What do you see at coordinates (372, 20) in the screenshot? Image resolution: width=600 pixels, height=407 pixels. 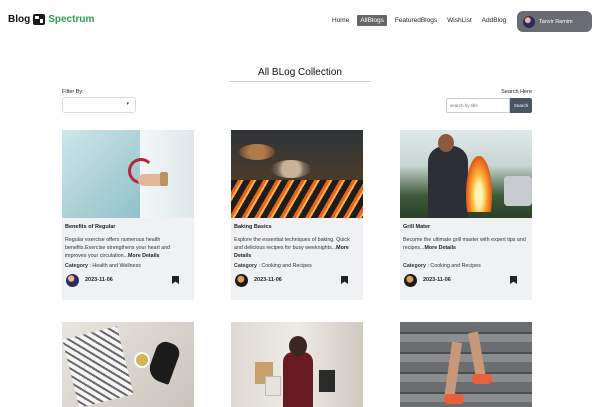 I see `nav-link-allblogs: AllBlogs` at bounding box center [372, 20].